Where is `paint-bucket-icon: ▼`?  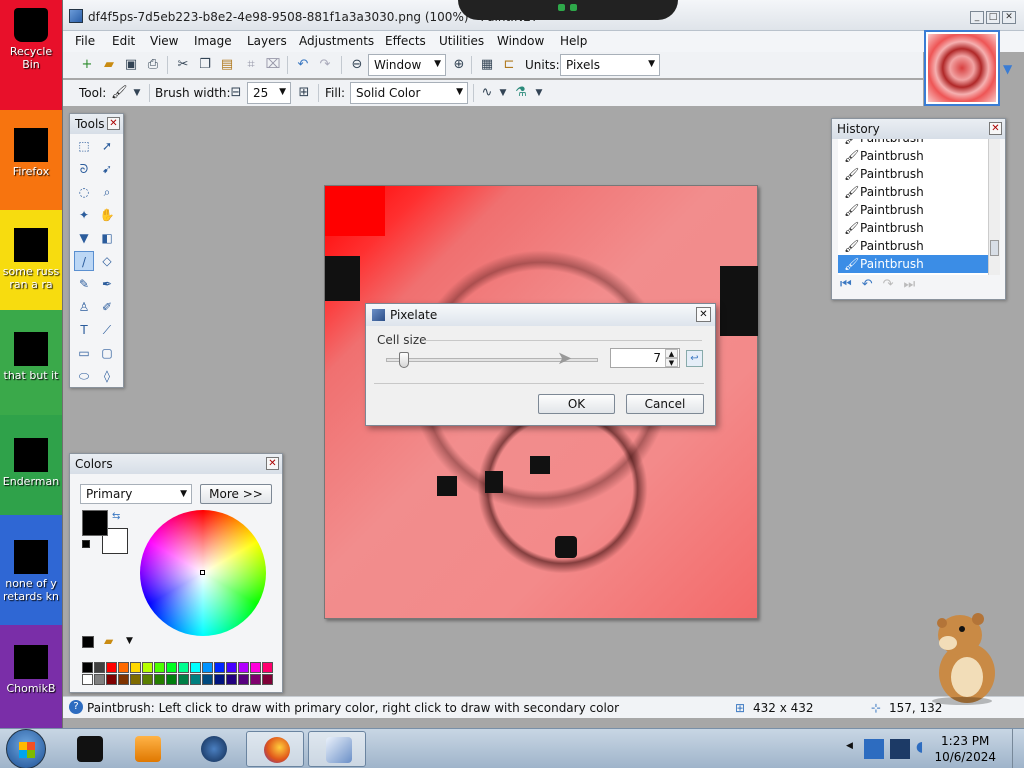 paint-bucket-icon: ▼ is located at coordinates (84, 238).